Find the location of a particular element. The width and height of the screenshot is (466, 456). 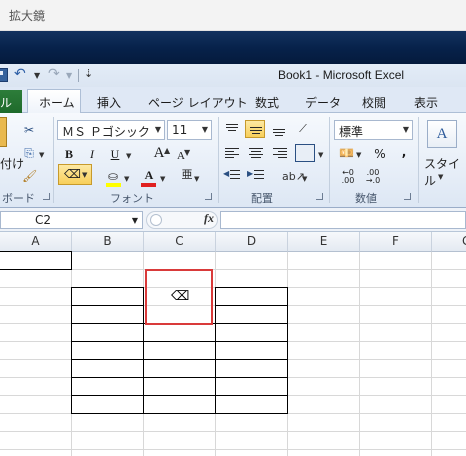

cell-a1 is located at coordinates (36, 260).